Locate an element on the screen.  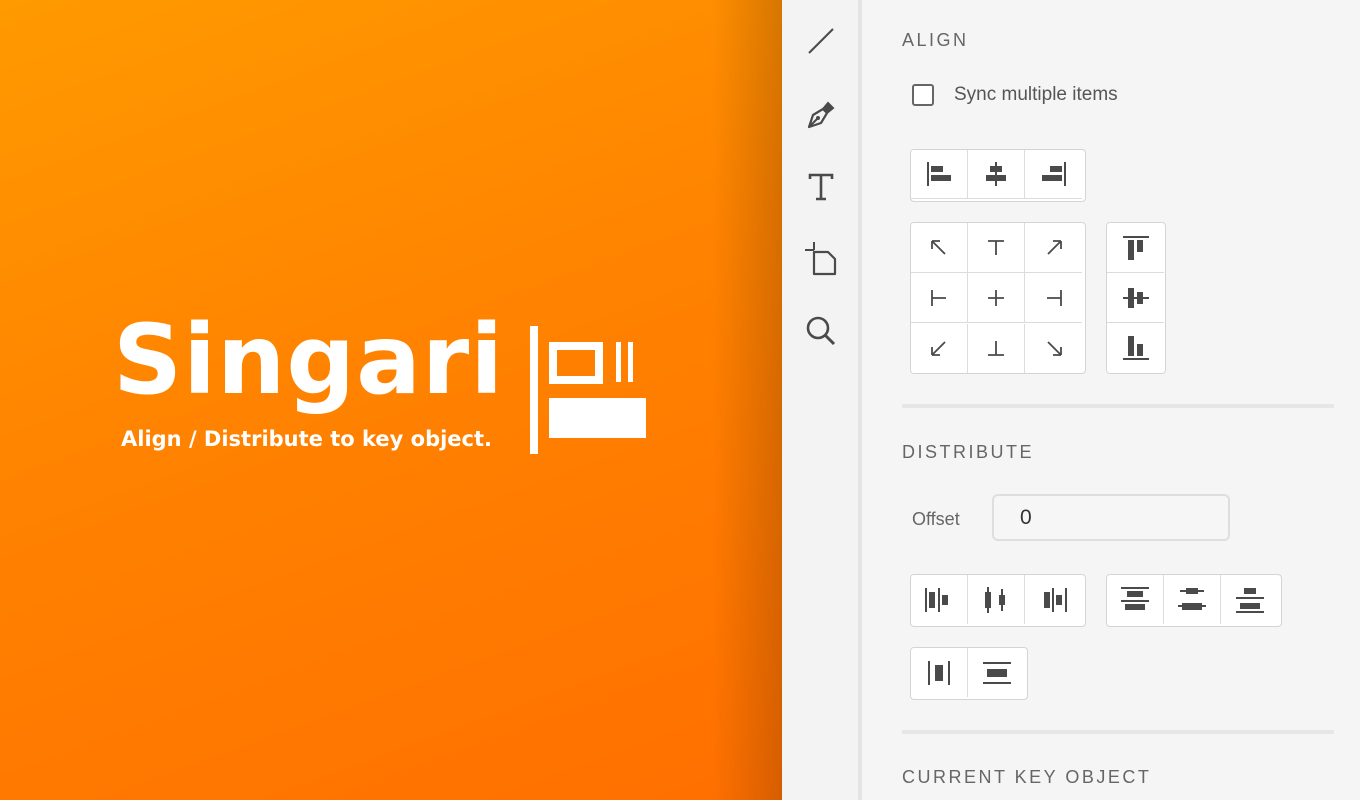
pen-tool-icon is located at coordinates (821, 115).